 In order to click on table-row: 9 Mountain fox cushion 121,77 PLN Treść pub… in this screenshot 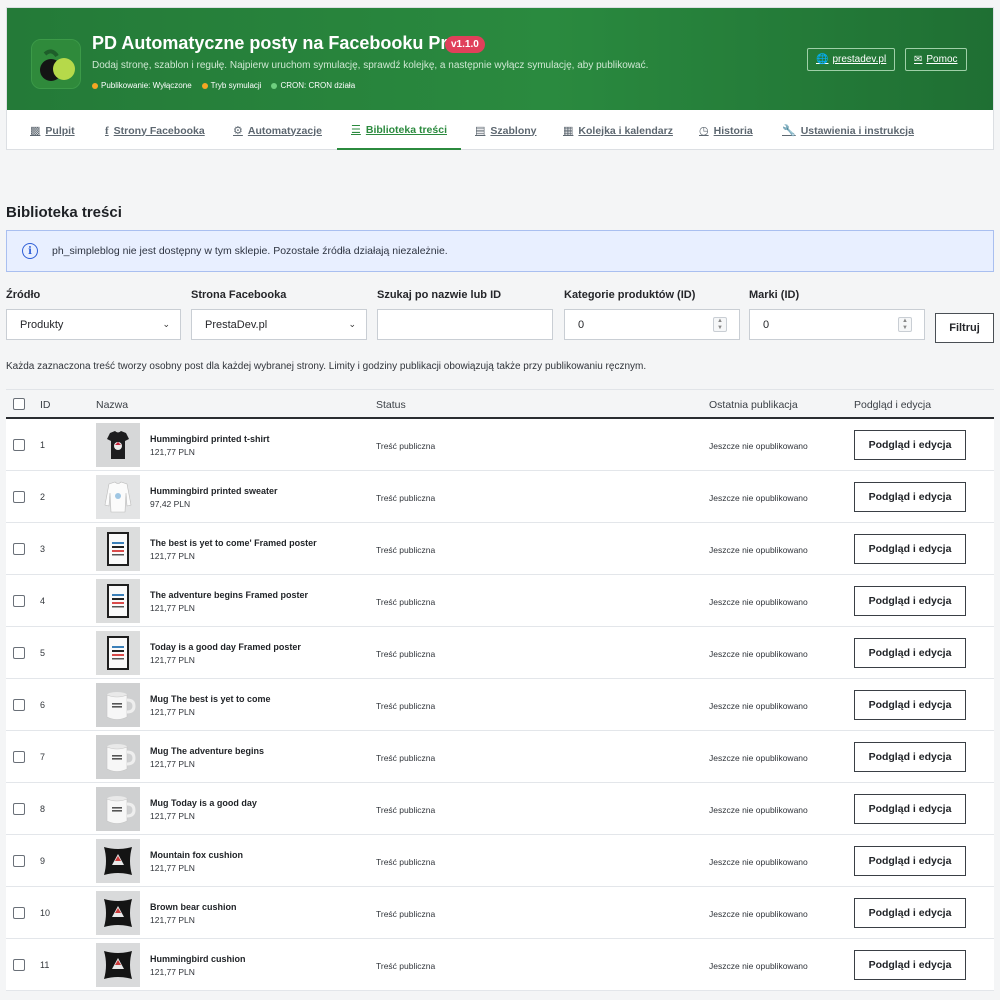, I will do `click(500, 861)`.